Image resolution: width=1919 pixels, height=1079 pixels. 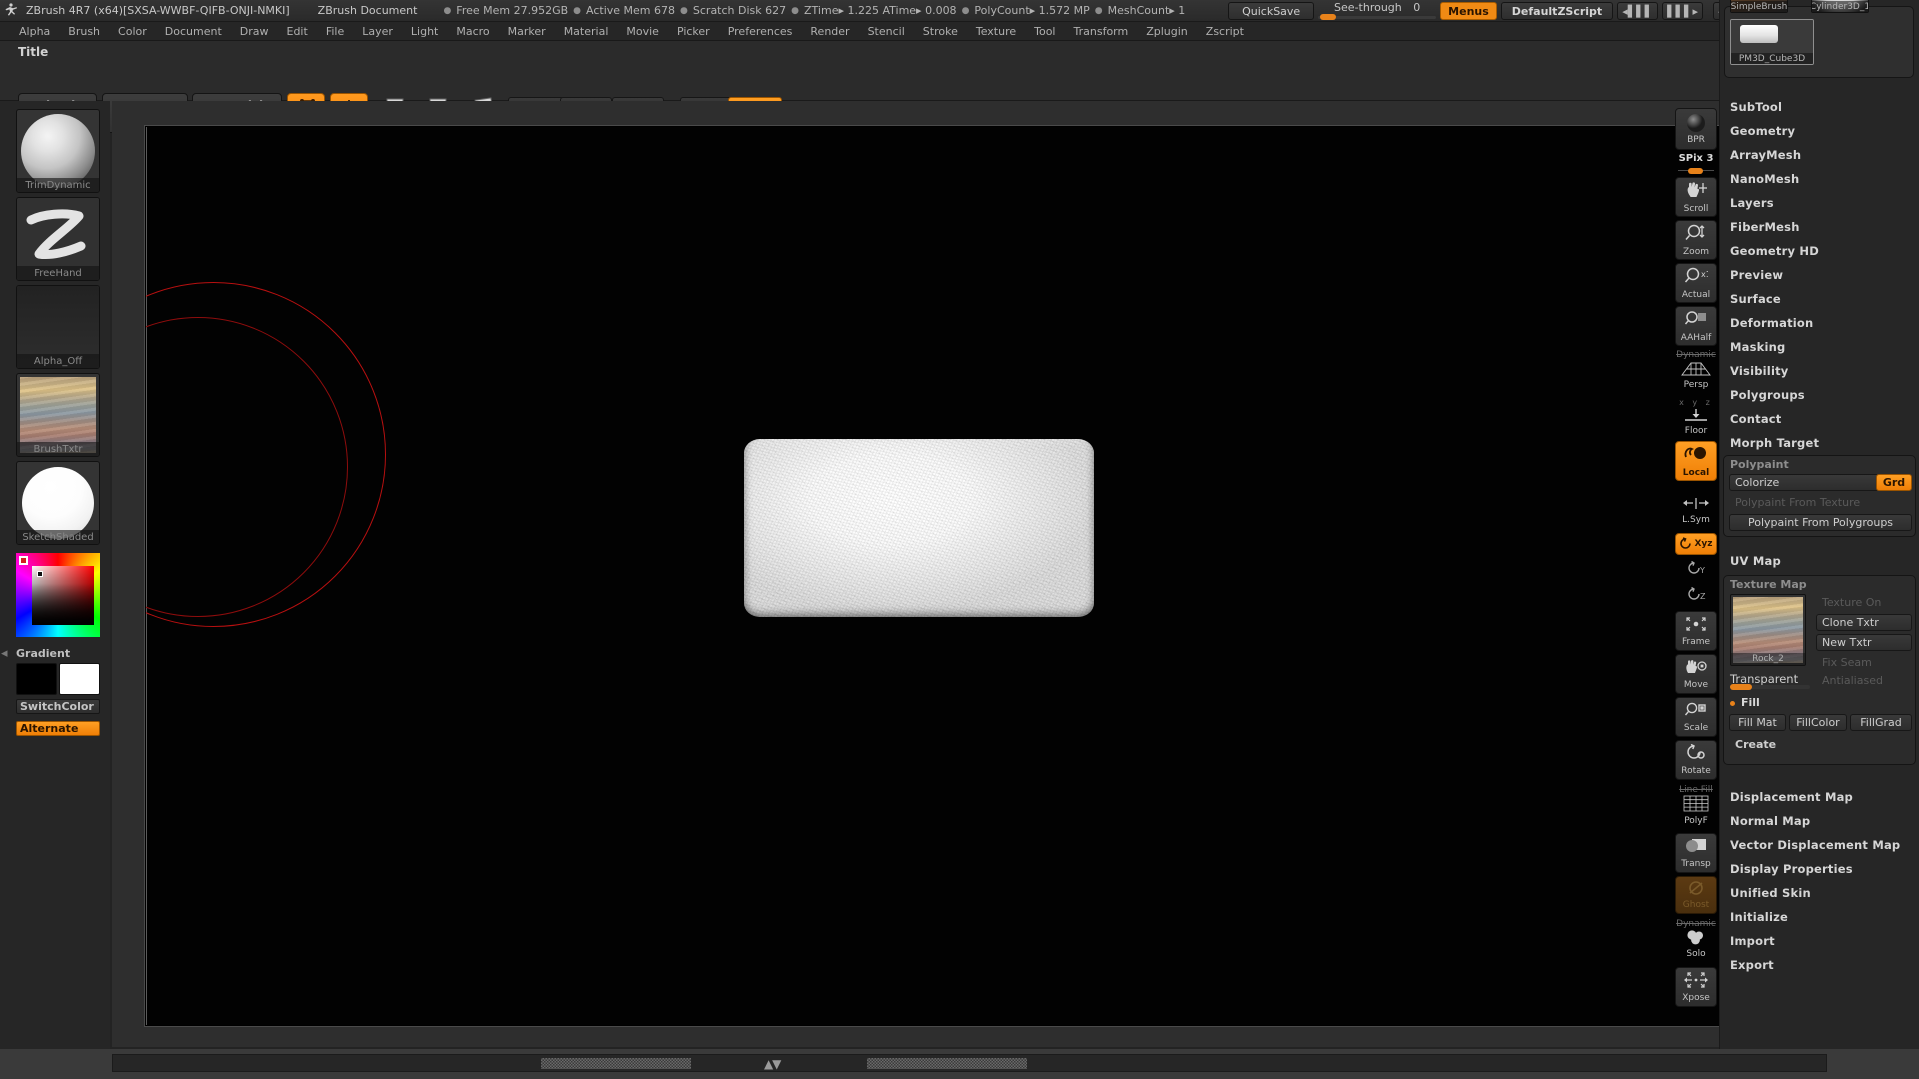 I want to click on tool-section-surface: Surface, so click(x=1819, y=299).